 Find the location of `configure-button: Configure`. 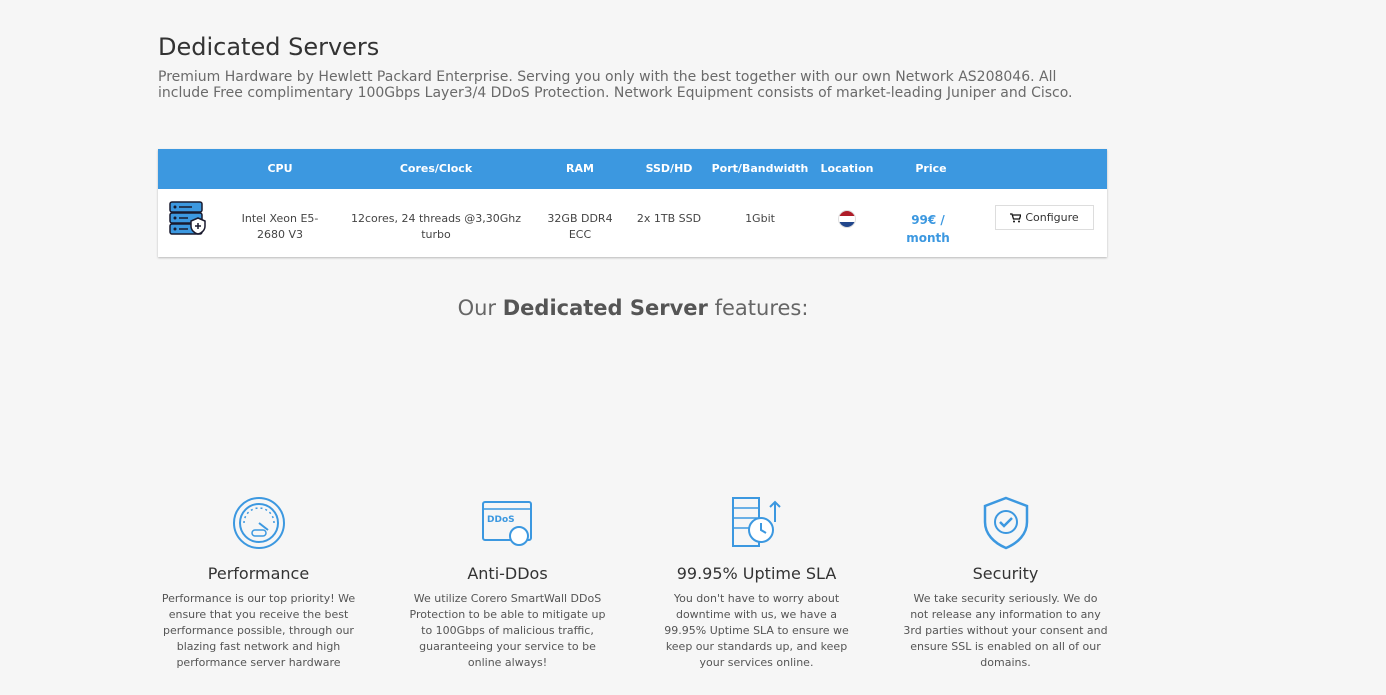

configure-button: Configure is located at coordinates (1044, 217).